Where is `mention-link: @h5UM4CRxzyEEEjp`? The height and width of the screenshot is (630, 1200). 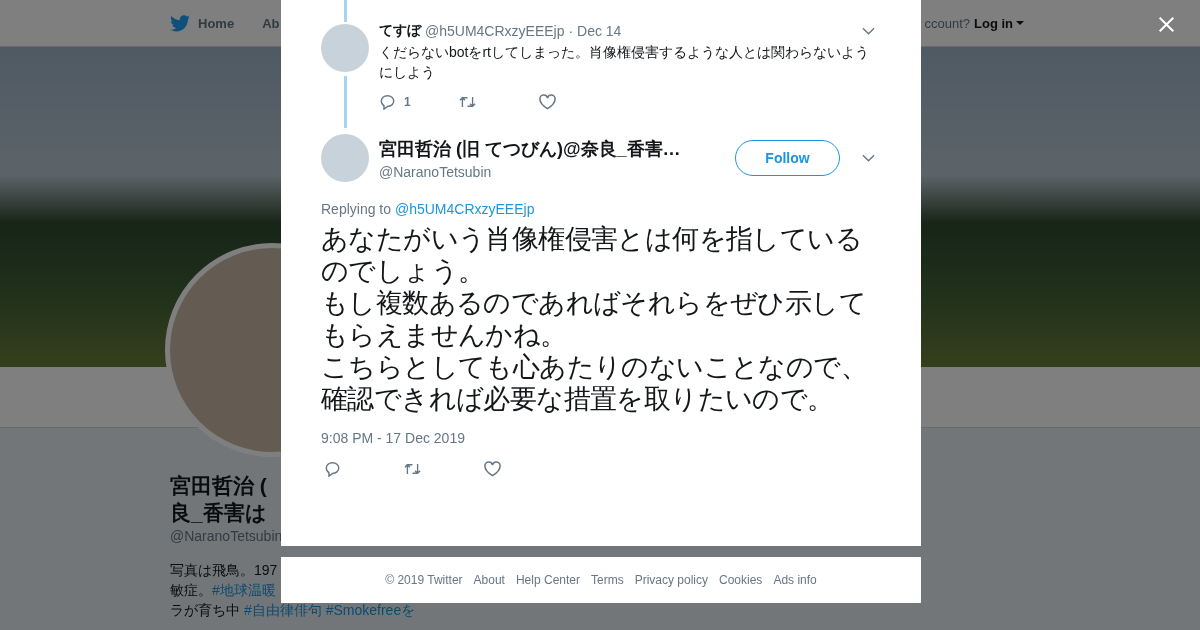 mention-link: @h5UM4CRxzyEEEjp is located at coordinates (464, 209).